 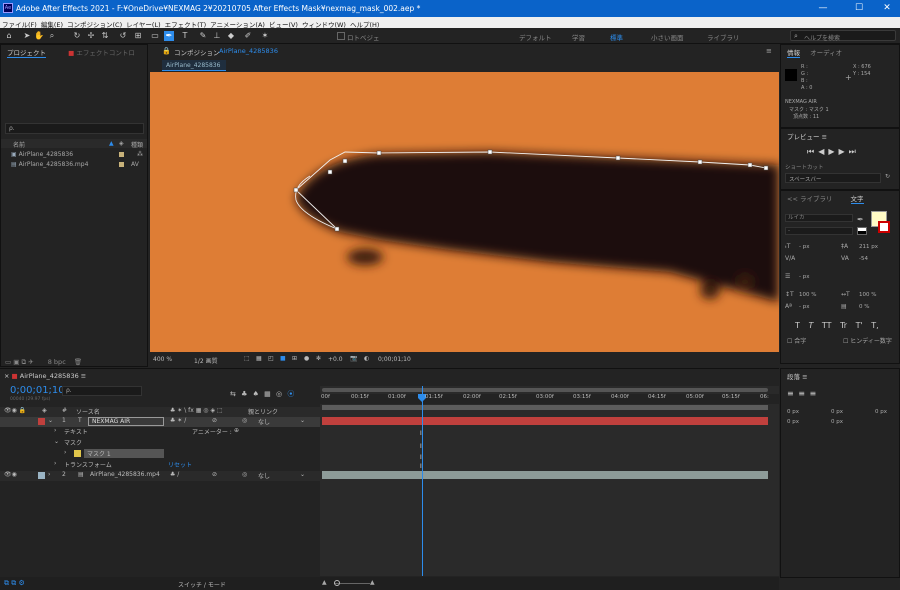 I want to click on graph-editor-icon: ⦿, so click(x=290, y=394).